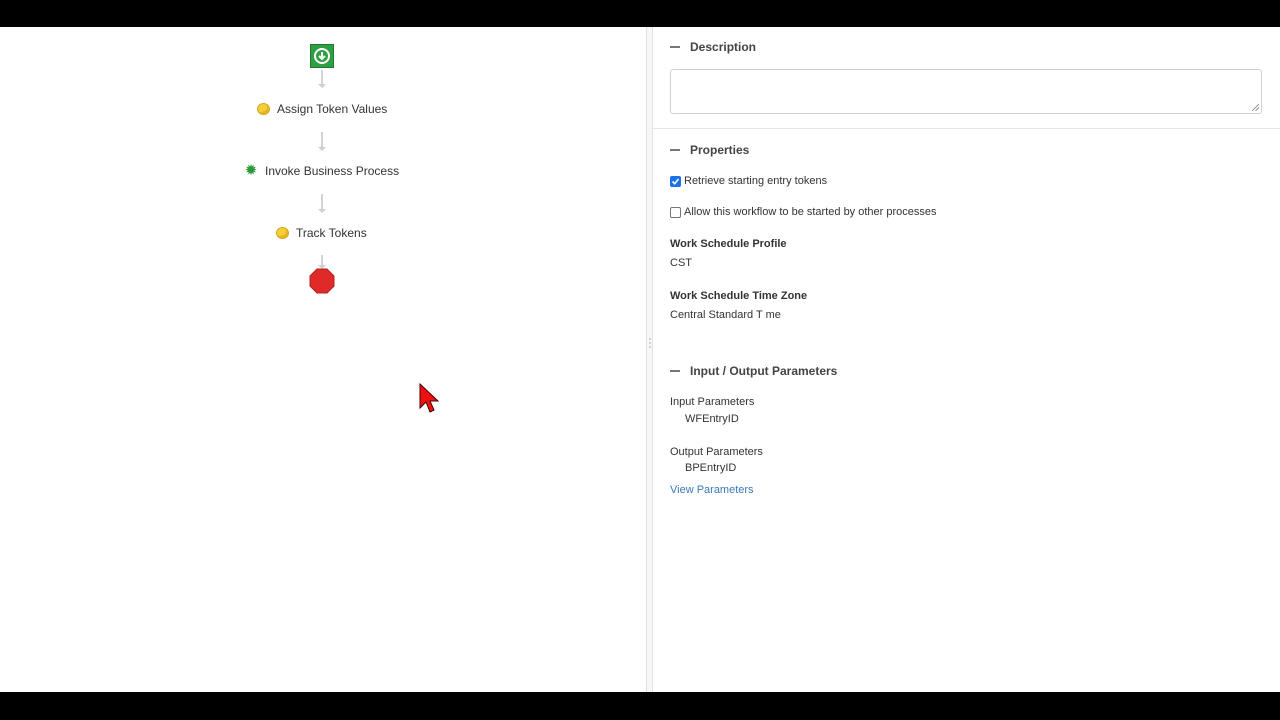 The image size is (1280, 720). What do you see at coordinates (640, 13) in the screenshot?
I see `top-black-bar` at bounding box center [640, 13].